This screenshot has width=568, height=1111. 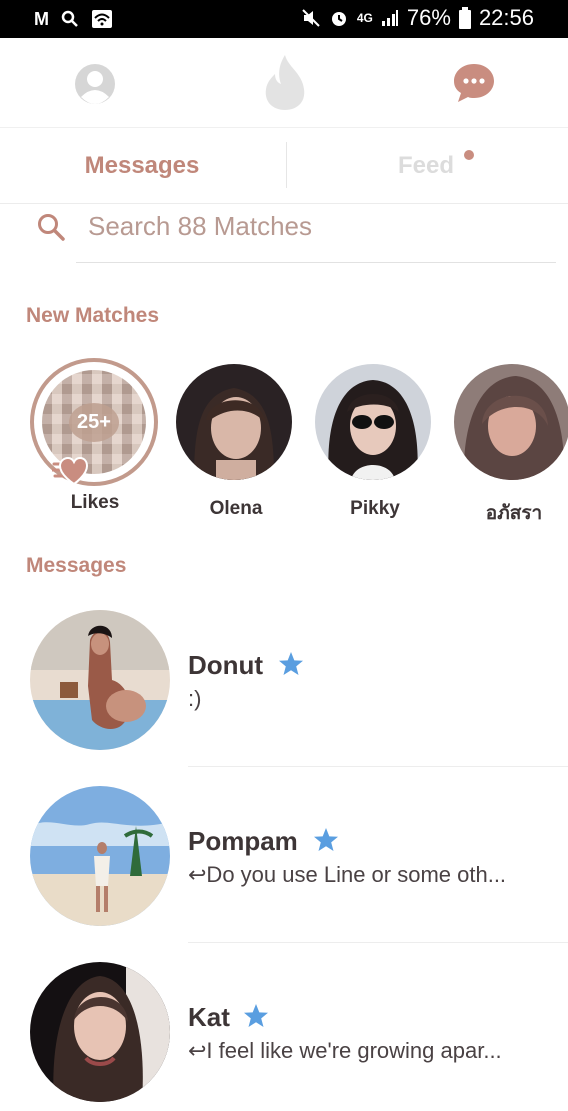 I want to click on likes-count-badge: 25+, so click(x=94, y=422).